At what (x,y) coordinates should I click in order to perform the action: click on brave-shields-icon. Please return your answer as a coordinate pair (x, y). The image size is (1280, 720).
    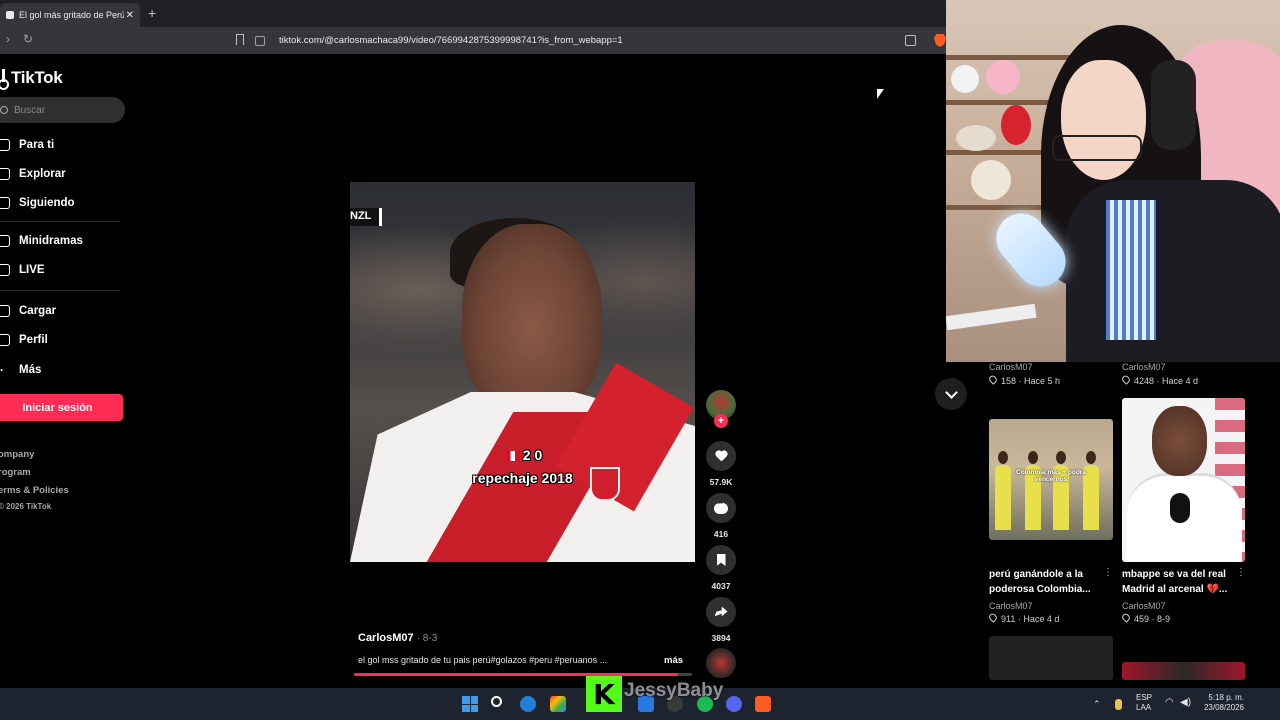
    Looking at the image, I should click on (940, 40).